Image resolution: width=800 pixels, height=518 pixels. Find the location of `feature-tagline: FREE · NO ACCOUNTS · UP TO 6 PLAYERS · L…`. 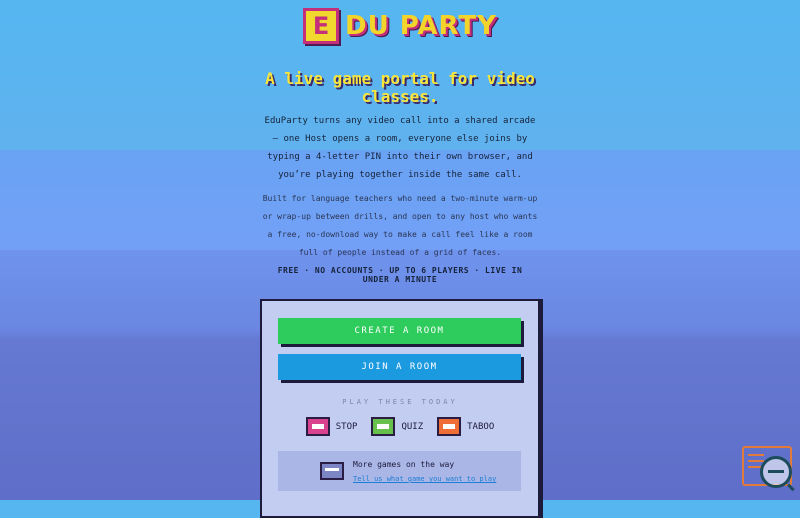

feature-tagline: FREE · NO ACCOUNTS · UP TO 6 PLAYERS · L… is located at coordinates (400, 275).